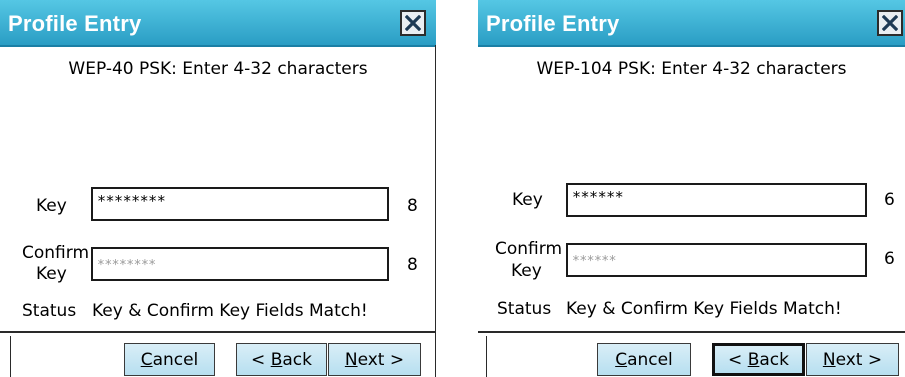  What do you see at coordinates (716, 200) in the screenshot?
I see `key-input: ******` at bounding box center [716, 200].